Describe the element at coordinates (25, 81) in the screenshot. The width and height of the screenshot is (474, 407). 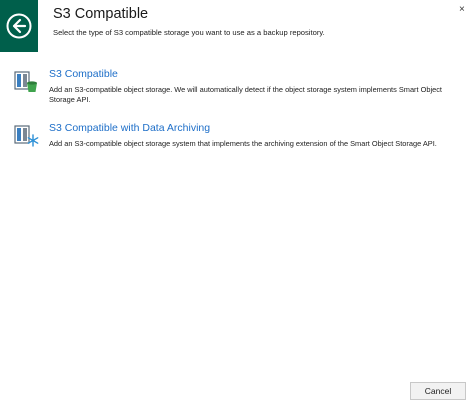
I see `s3-compatible-storage-icon` at that location.